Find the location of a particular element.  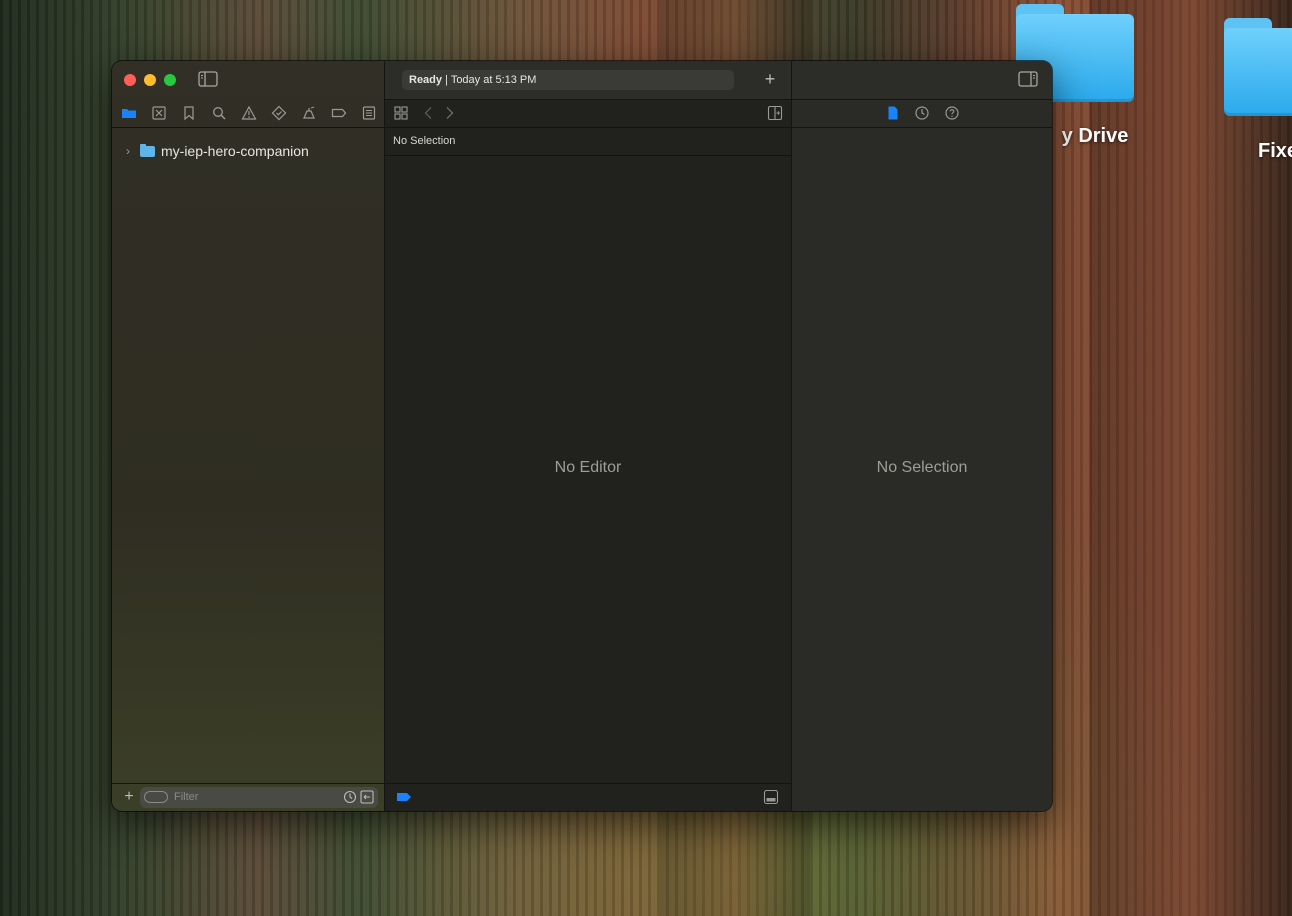

back-arrow-icon is located at coordinates (429, 113).